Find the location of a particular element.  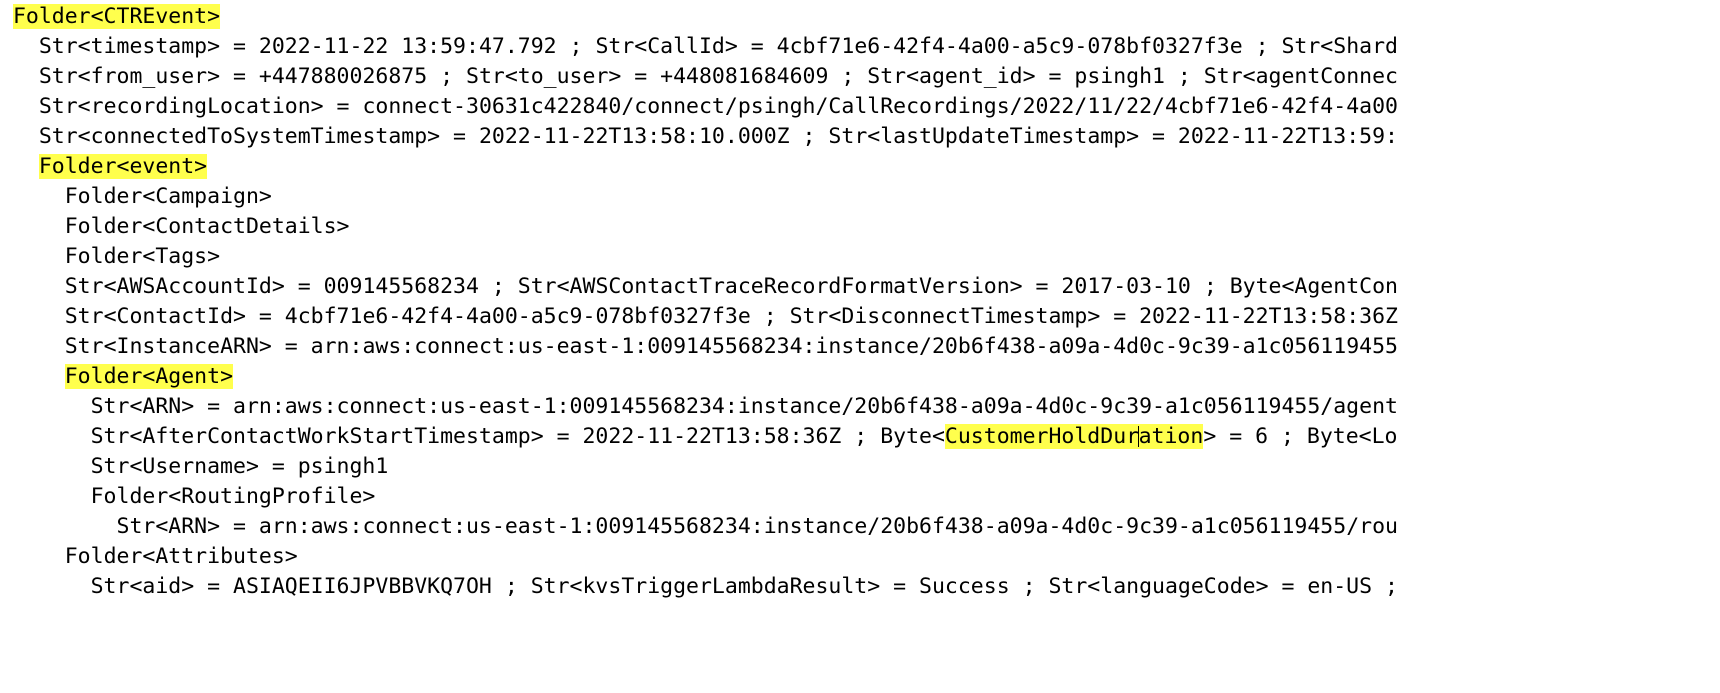

tree-node-label: Folder<RoutingProfile> is located at coordinates (233, 496).